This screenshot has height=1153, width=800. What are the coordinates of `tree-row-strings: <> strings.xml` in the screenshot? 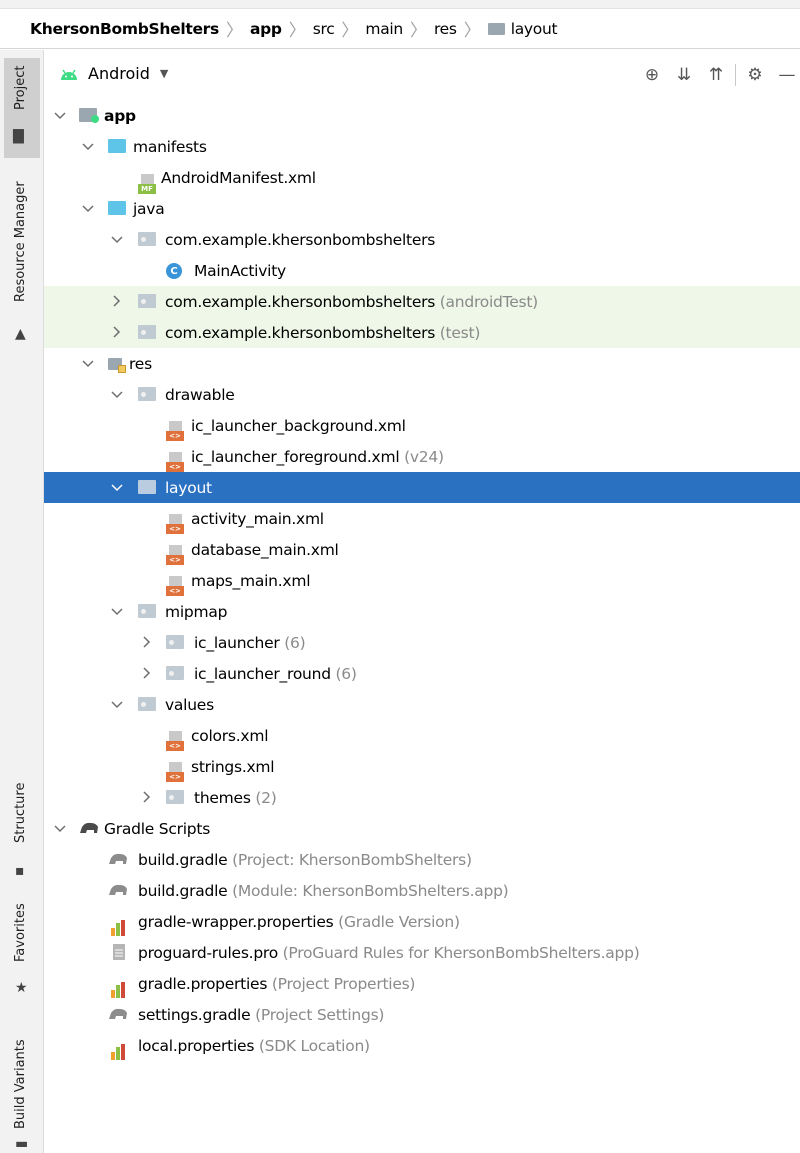 It's located at (422, 766).